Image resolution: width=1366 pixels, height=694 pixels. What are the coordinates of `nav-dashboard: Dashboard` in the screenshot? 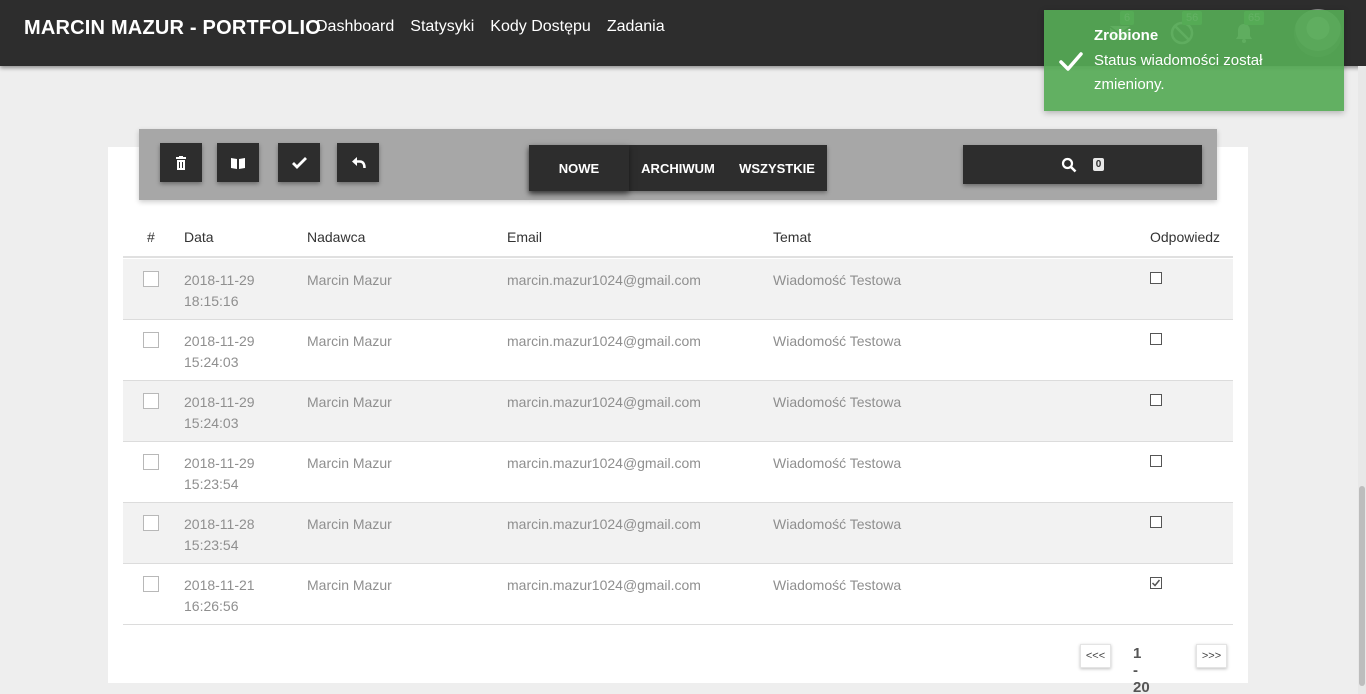 It's located at (355, 27).